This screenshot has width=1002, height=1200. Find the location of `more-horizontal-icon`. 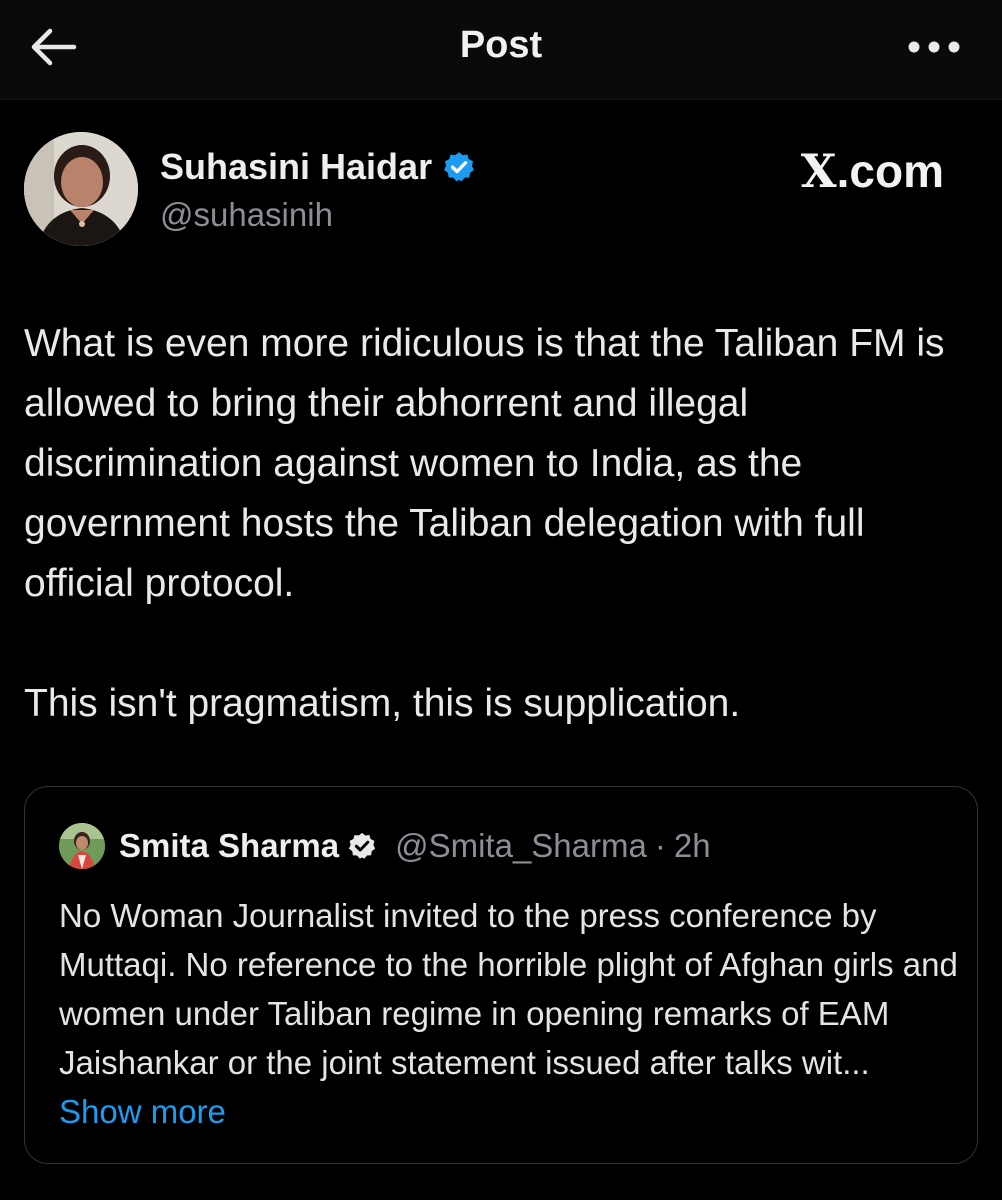

more-horizontal-icon is located at coordinates (934, 47).